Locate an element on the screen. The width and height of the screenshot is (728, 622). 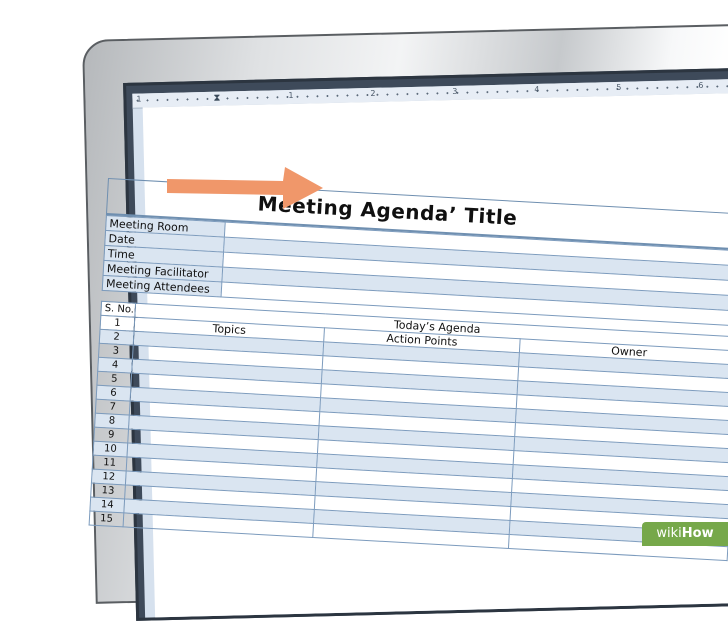
badge-wiki-text: wiki is located at coordinates (669, 533).